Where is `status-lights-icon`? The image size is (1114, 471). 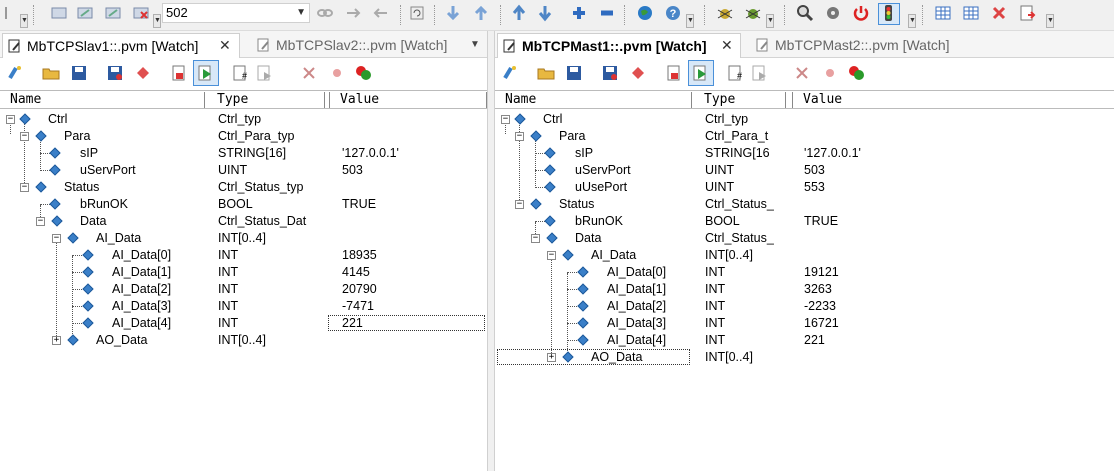
status-lights-icon is located at coordinates (363, 73).